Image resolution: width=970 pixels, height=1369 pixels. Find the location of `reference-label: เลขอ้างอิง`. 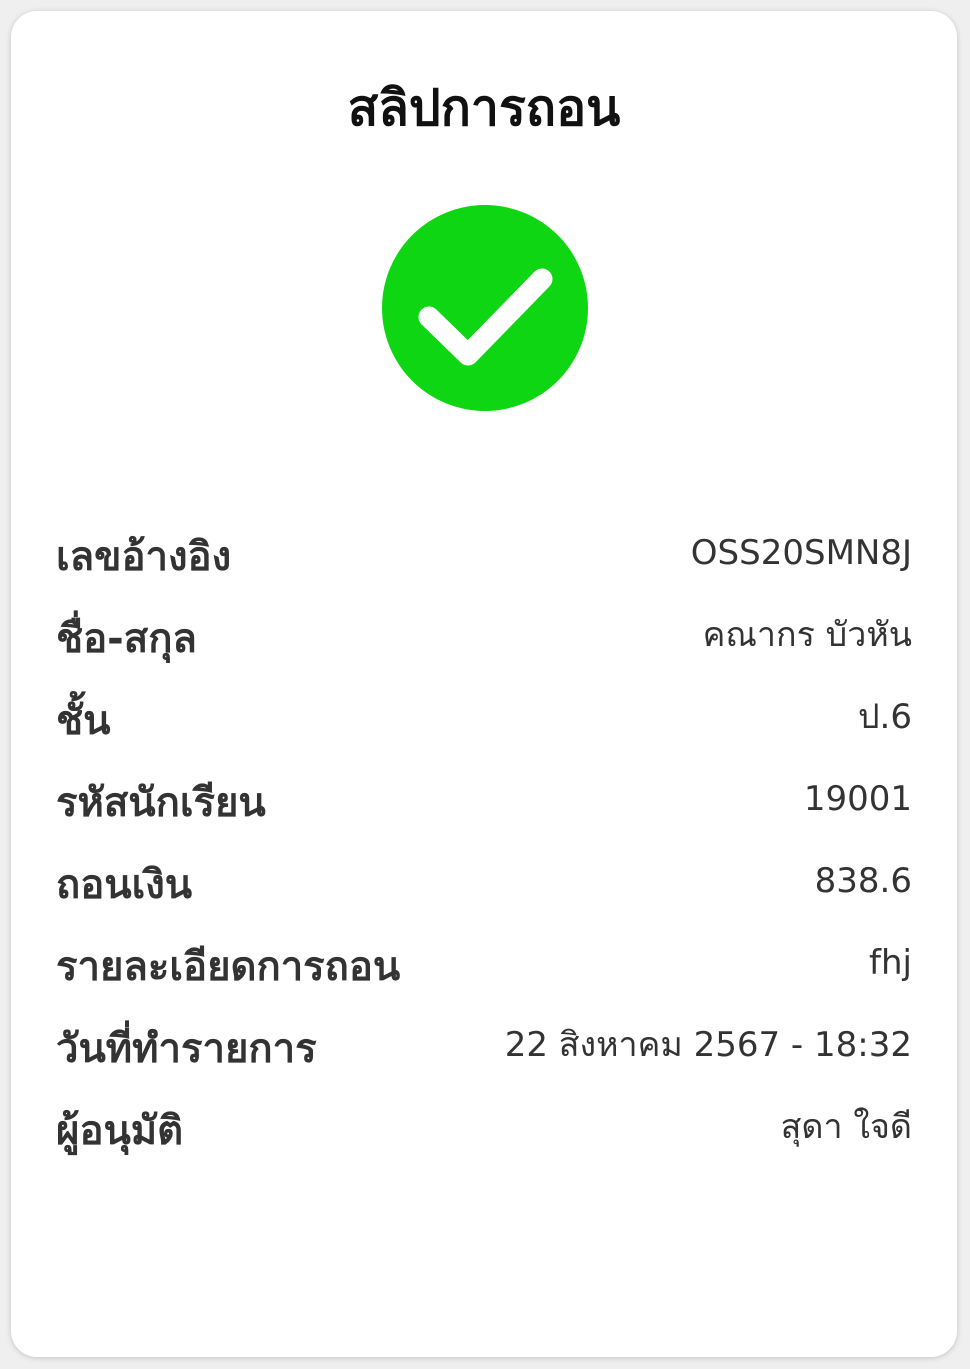

reference-label: เลขอ้างอิง is located at coordinates (144, 557).